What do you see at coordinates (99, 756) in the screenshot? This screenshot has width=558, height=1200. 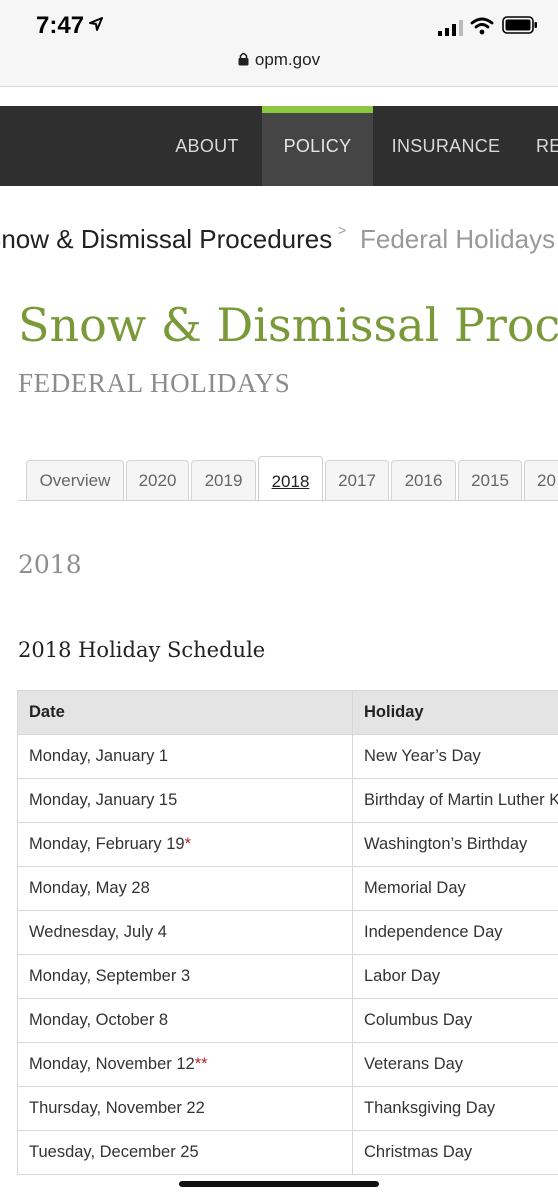 I see `date-text: Monday, January 1` at bounding box center [99, 756].